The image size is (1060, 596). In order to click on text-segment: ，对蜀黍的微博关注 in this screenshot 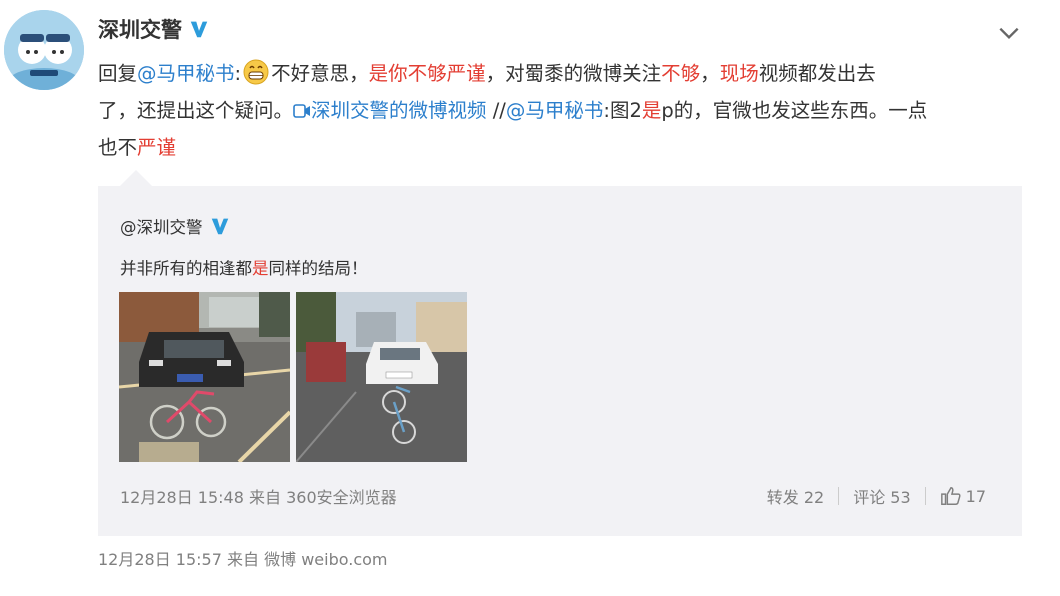, I will do `click(573, 73)`.